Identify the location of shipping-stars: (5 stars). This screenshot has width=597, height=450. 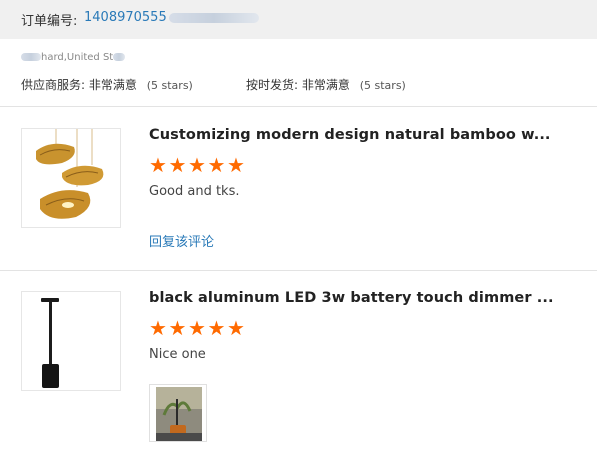
(382, 85).